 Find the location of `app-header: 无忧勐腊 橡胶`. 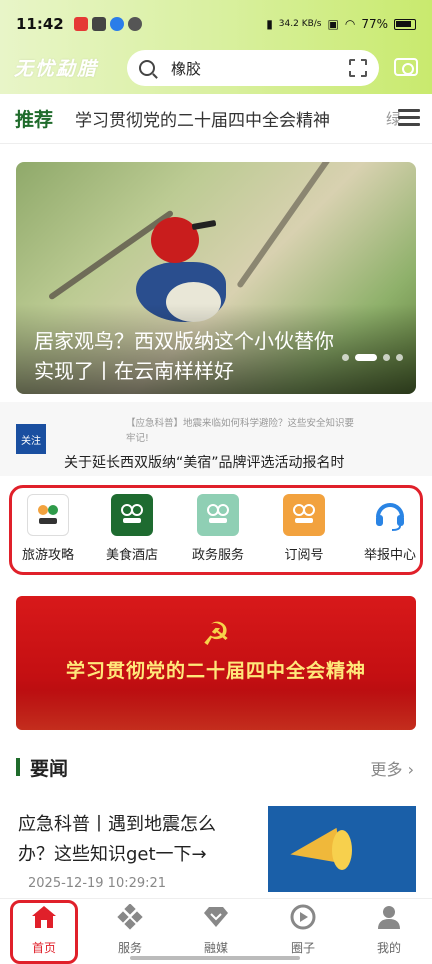

app-header: 无忧勐腊 橡胶 is located at coordinates (216, 68).